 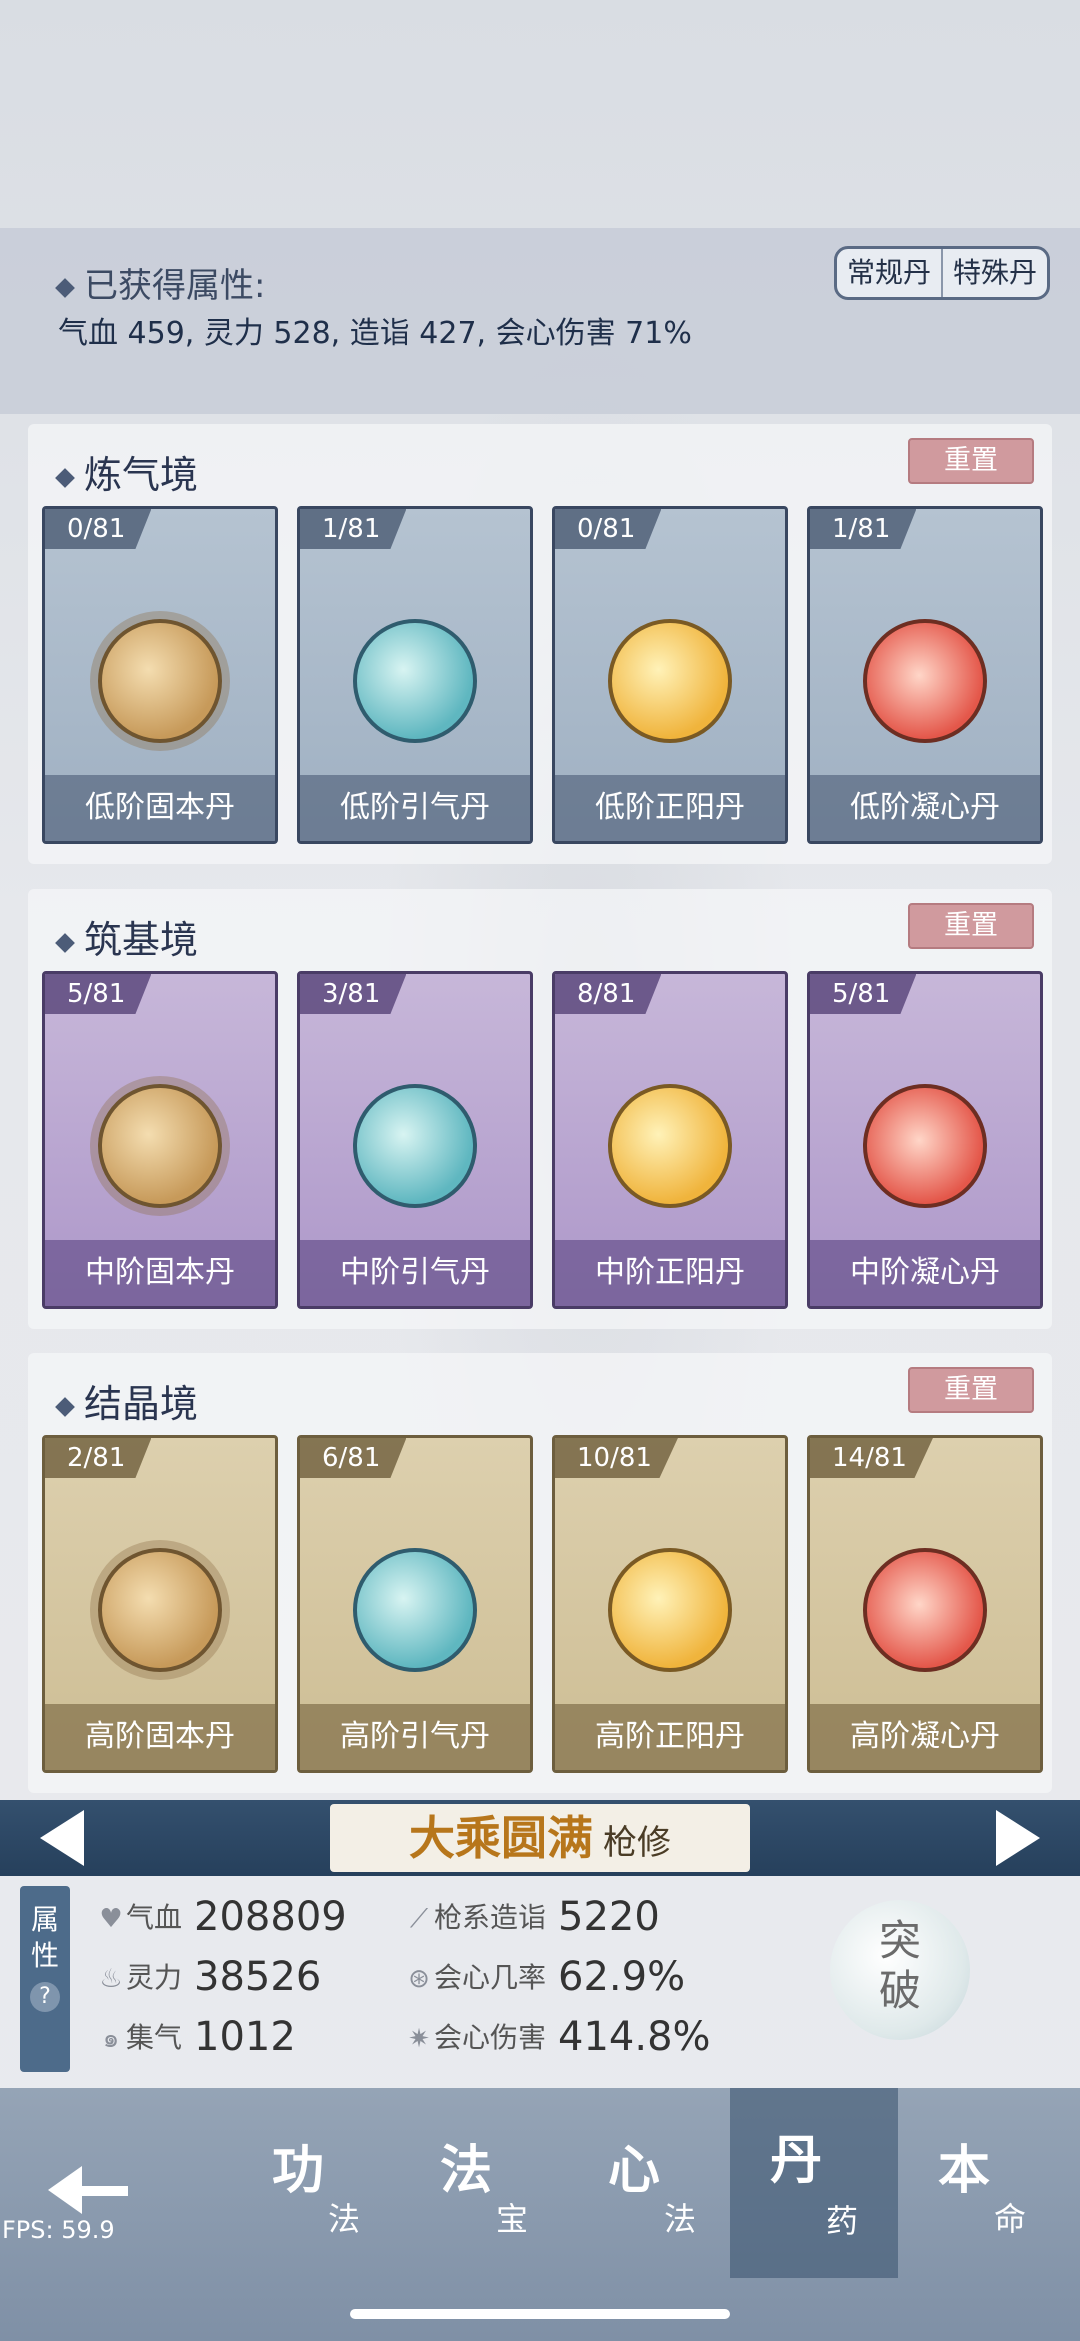 I want to click on pill-card: 0/81 低阶固本丹, so click(x=160, y=675).